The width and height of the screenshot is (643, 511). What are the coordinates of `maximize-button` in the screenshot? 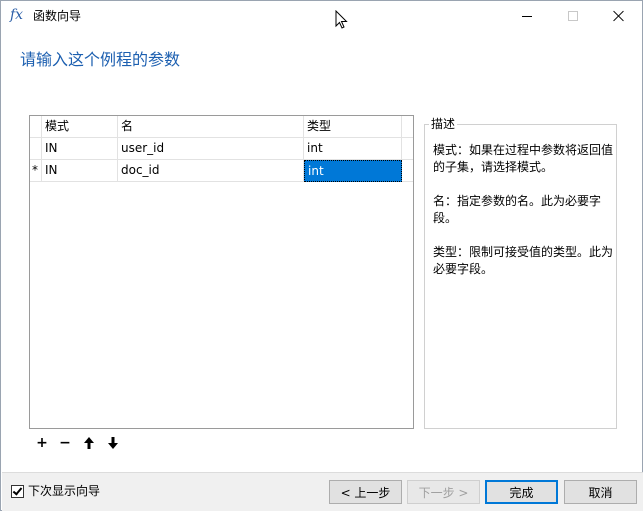 It's located at (573, 16).